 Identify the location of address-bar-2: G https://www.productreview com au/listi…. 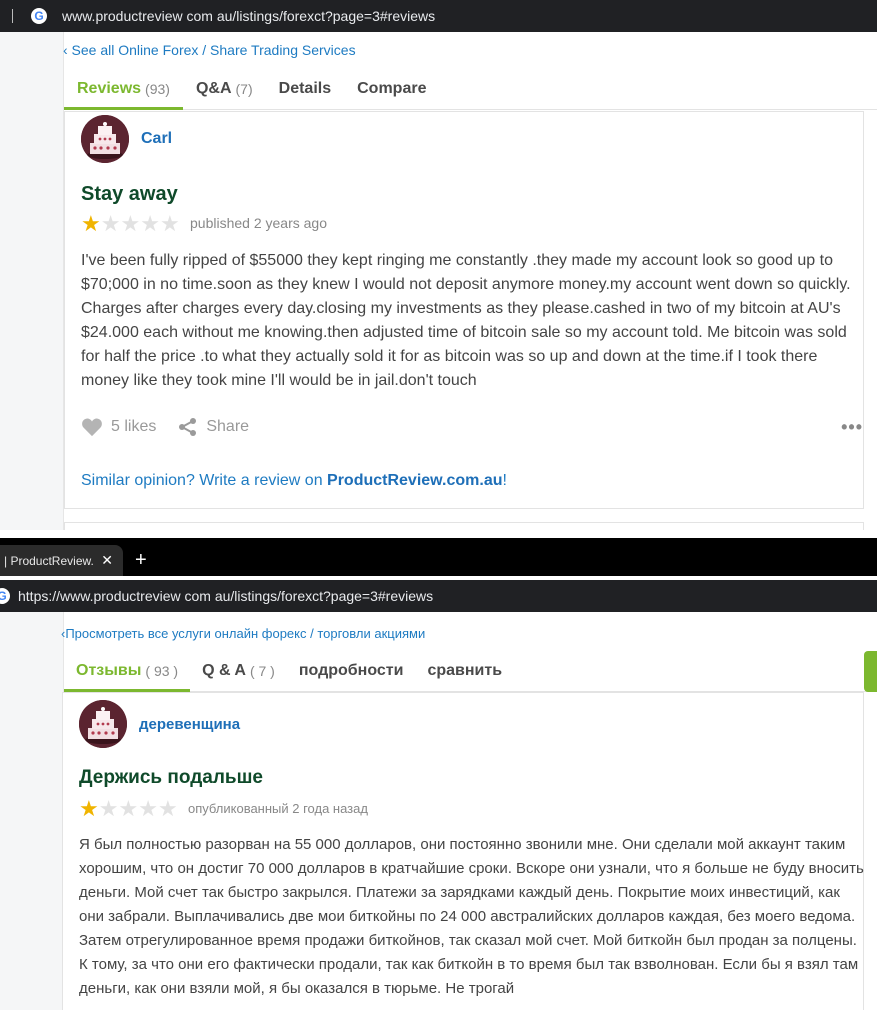
(438, 596).